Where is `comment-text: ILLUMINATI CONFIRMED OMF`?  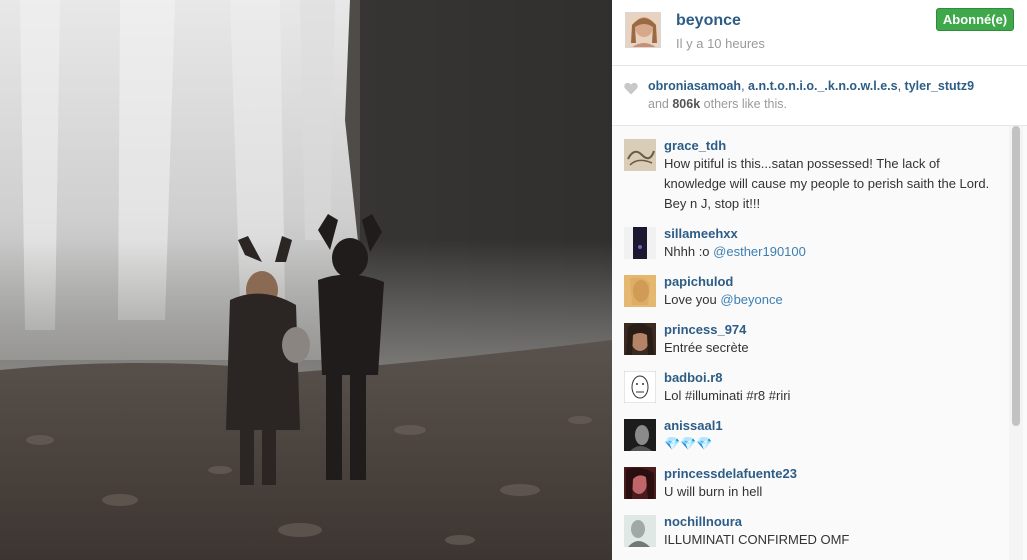
comment-text: ILLUMINATI CONFIRMED OMF is located at coordinates (757, 539).